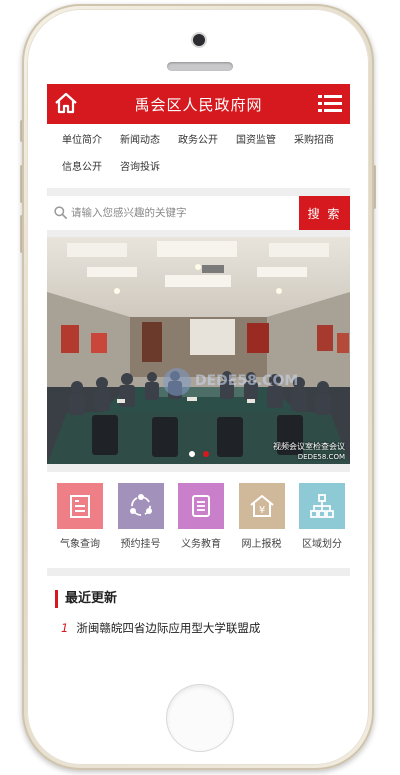  What do you see at coordinates (198, 610) in the screenshot?
I see `recent-updates: 最近更新 1 浙闽赣皖四省边际应用型大学联盟成` at bounding box center [198, 610].